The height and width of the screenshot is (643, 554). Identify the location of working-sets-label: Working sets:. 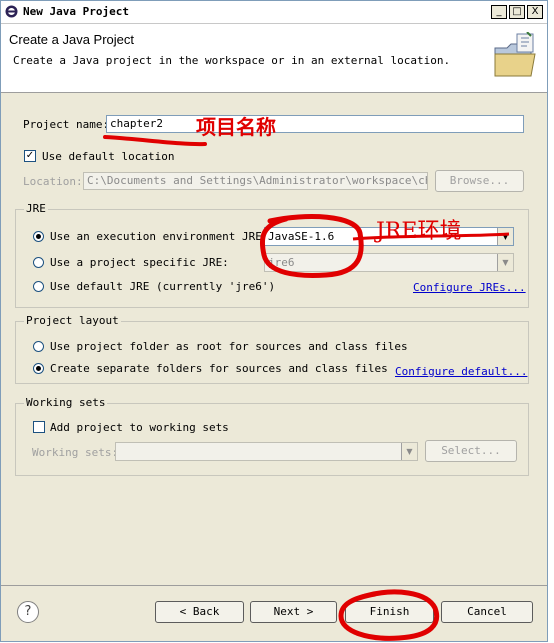
(75, 452).